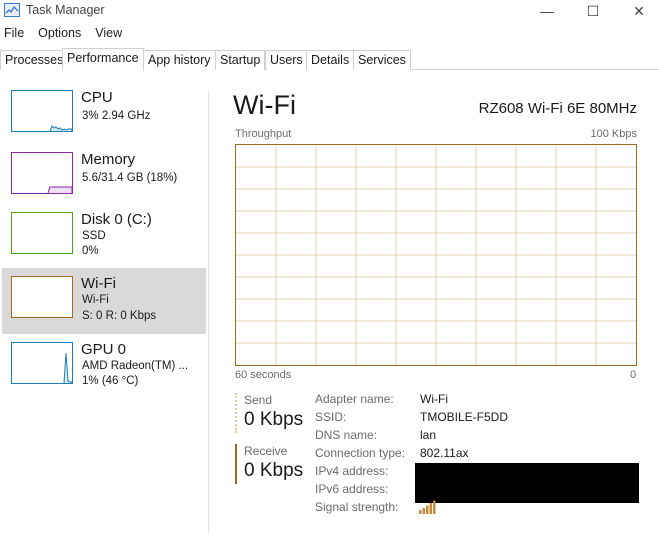  Describe the element at coordinates (208, 312) in the screenshot. I see `sidebar-divider` at that location.